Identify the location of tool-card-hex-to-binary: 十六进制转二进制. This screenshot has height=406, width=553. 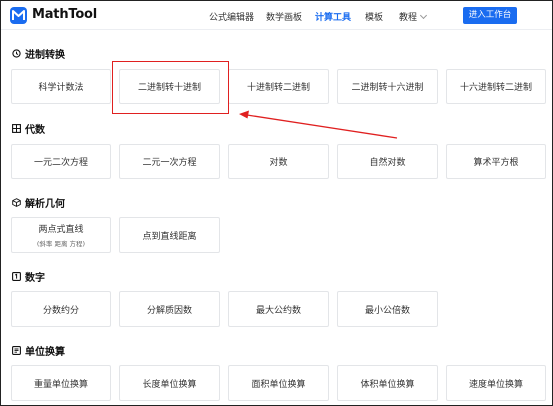
(496, 86).